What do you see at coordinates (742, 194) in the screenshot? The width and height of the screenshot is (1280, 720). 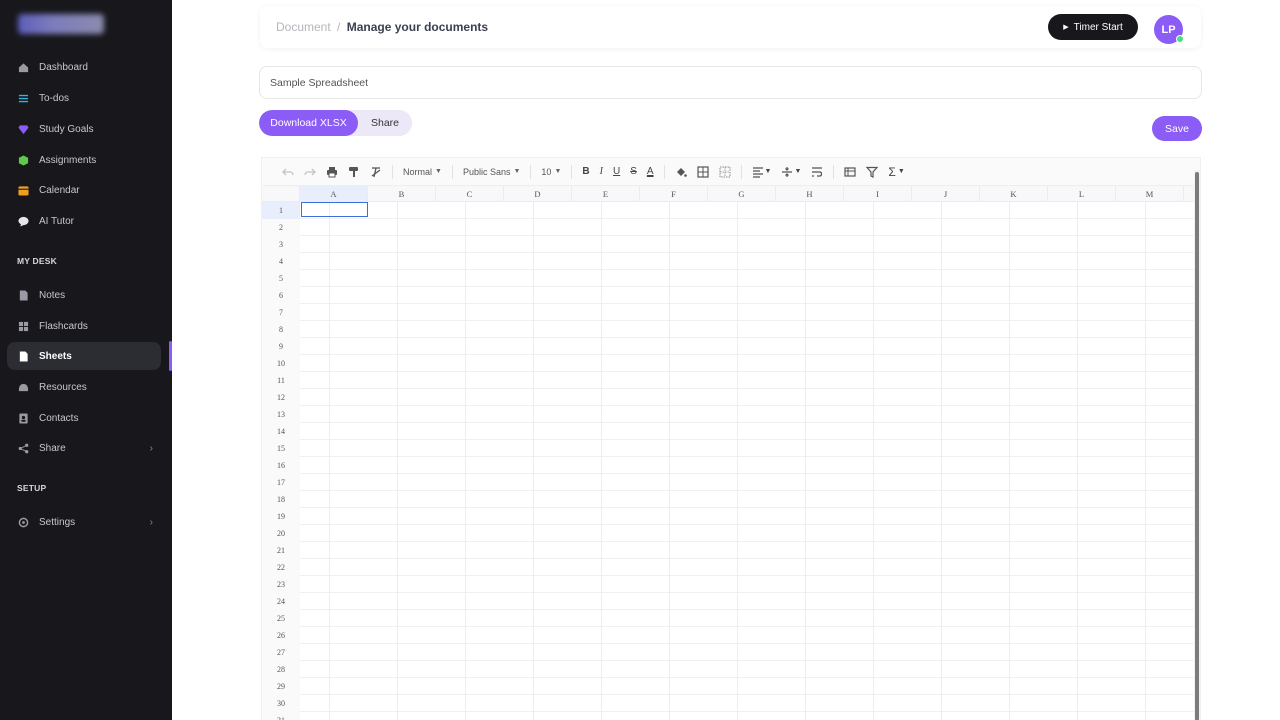 I see `column-header: G` at bounding box center [742, 194].